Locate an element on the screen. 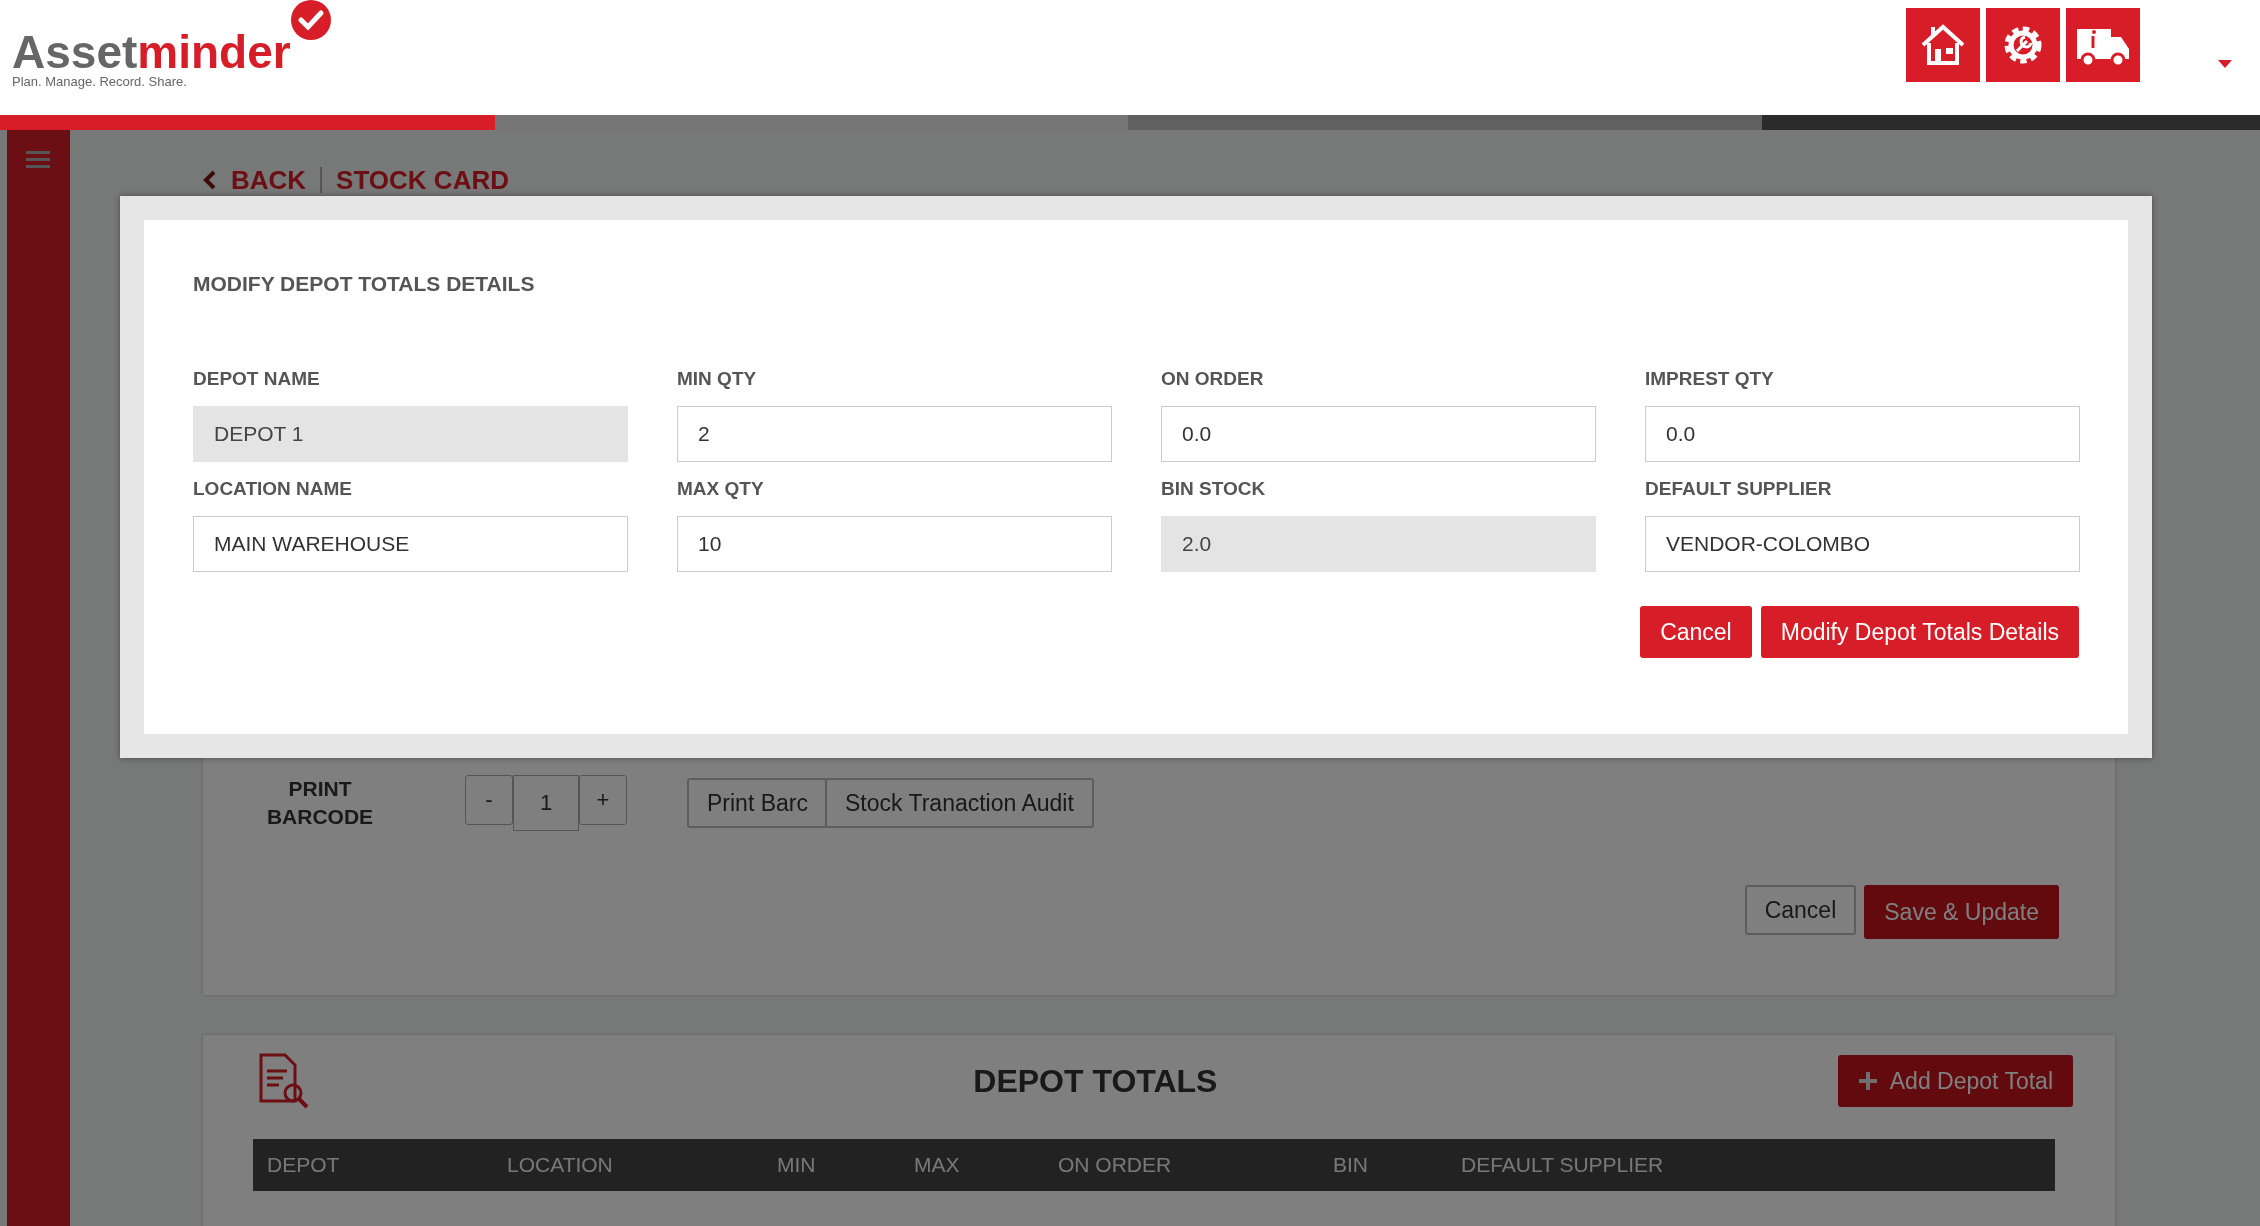  field-label: MIN QTY is located at coordinates (717, 379).